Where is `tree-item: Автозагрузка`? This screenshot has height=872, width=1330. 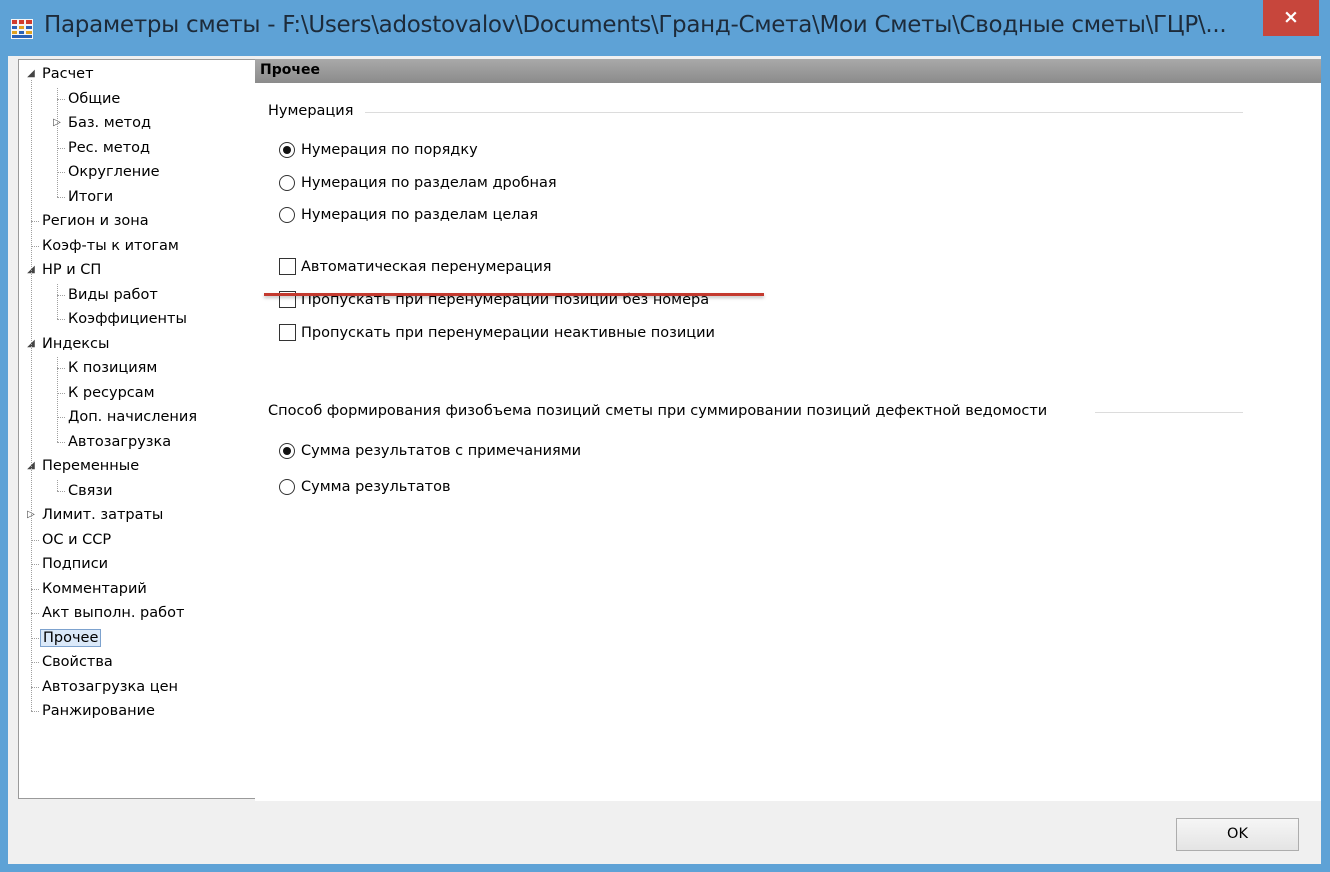 tree-item: Автозагрузка is located at coordinates (119, 442).